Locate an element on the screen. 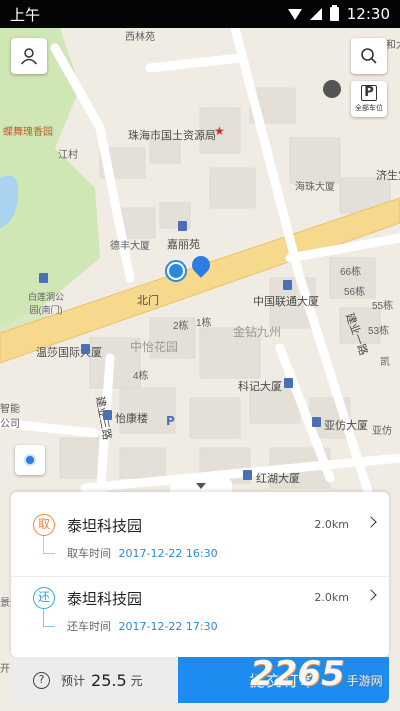 This screenshot has width=400, height=711. parking-icon: P is located at coordinates (369, 93).